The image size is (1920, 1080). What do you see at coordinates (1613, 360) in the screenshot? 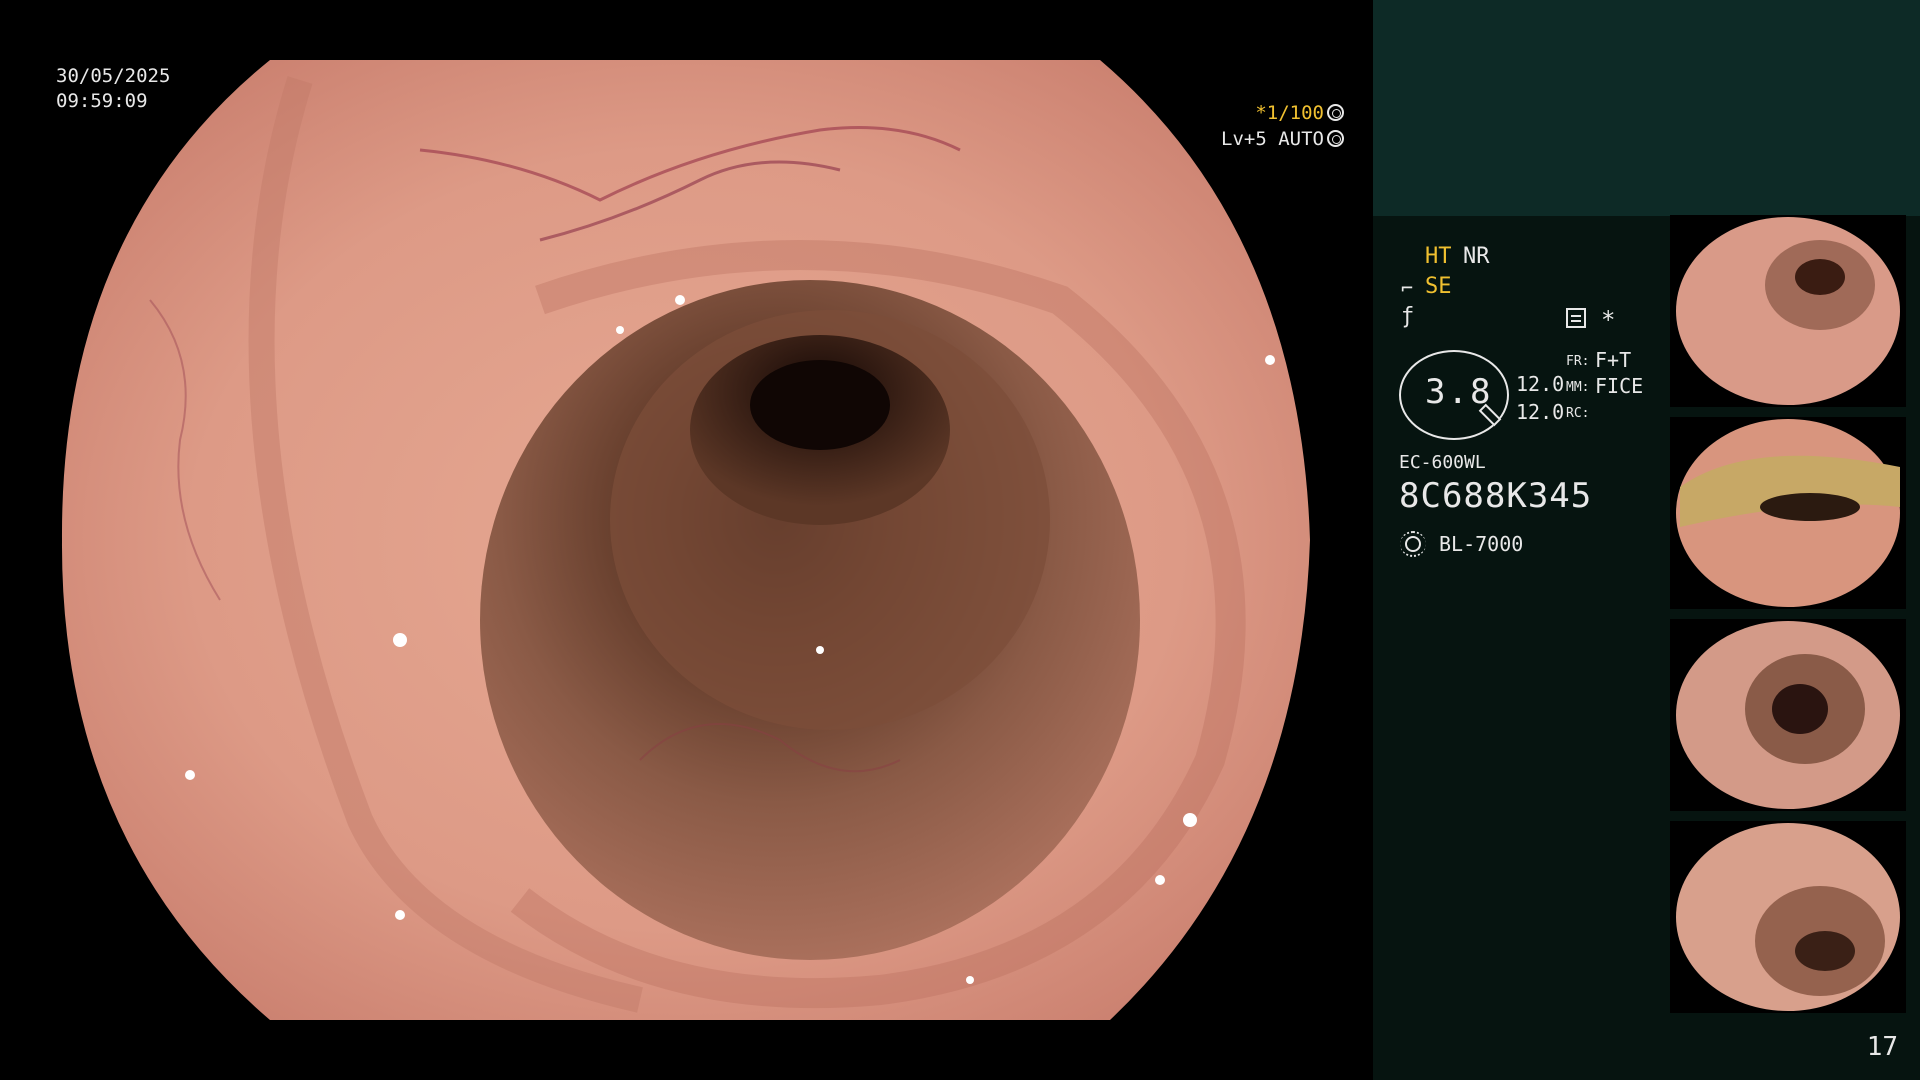
I see `fr-value: F+T` at bounding box center [1613, 360].